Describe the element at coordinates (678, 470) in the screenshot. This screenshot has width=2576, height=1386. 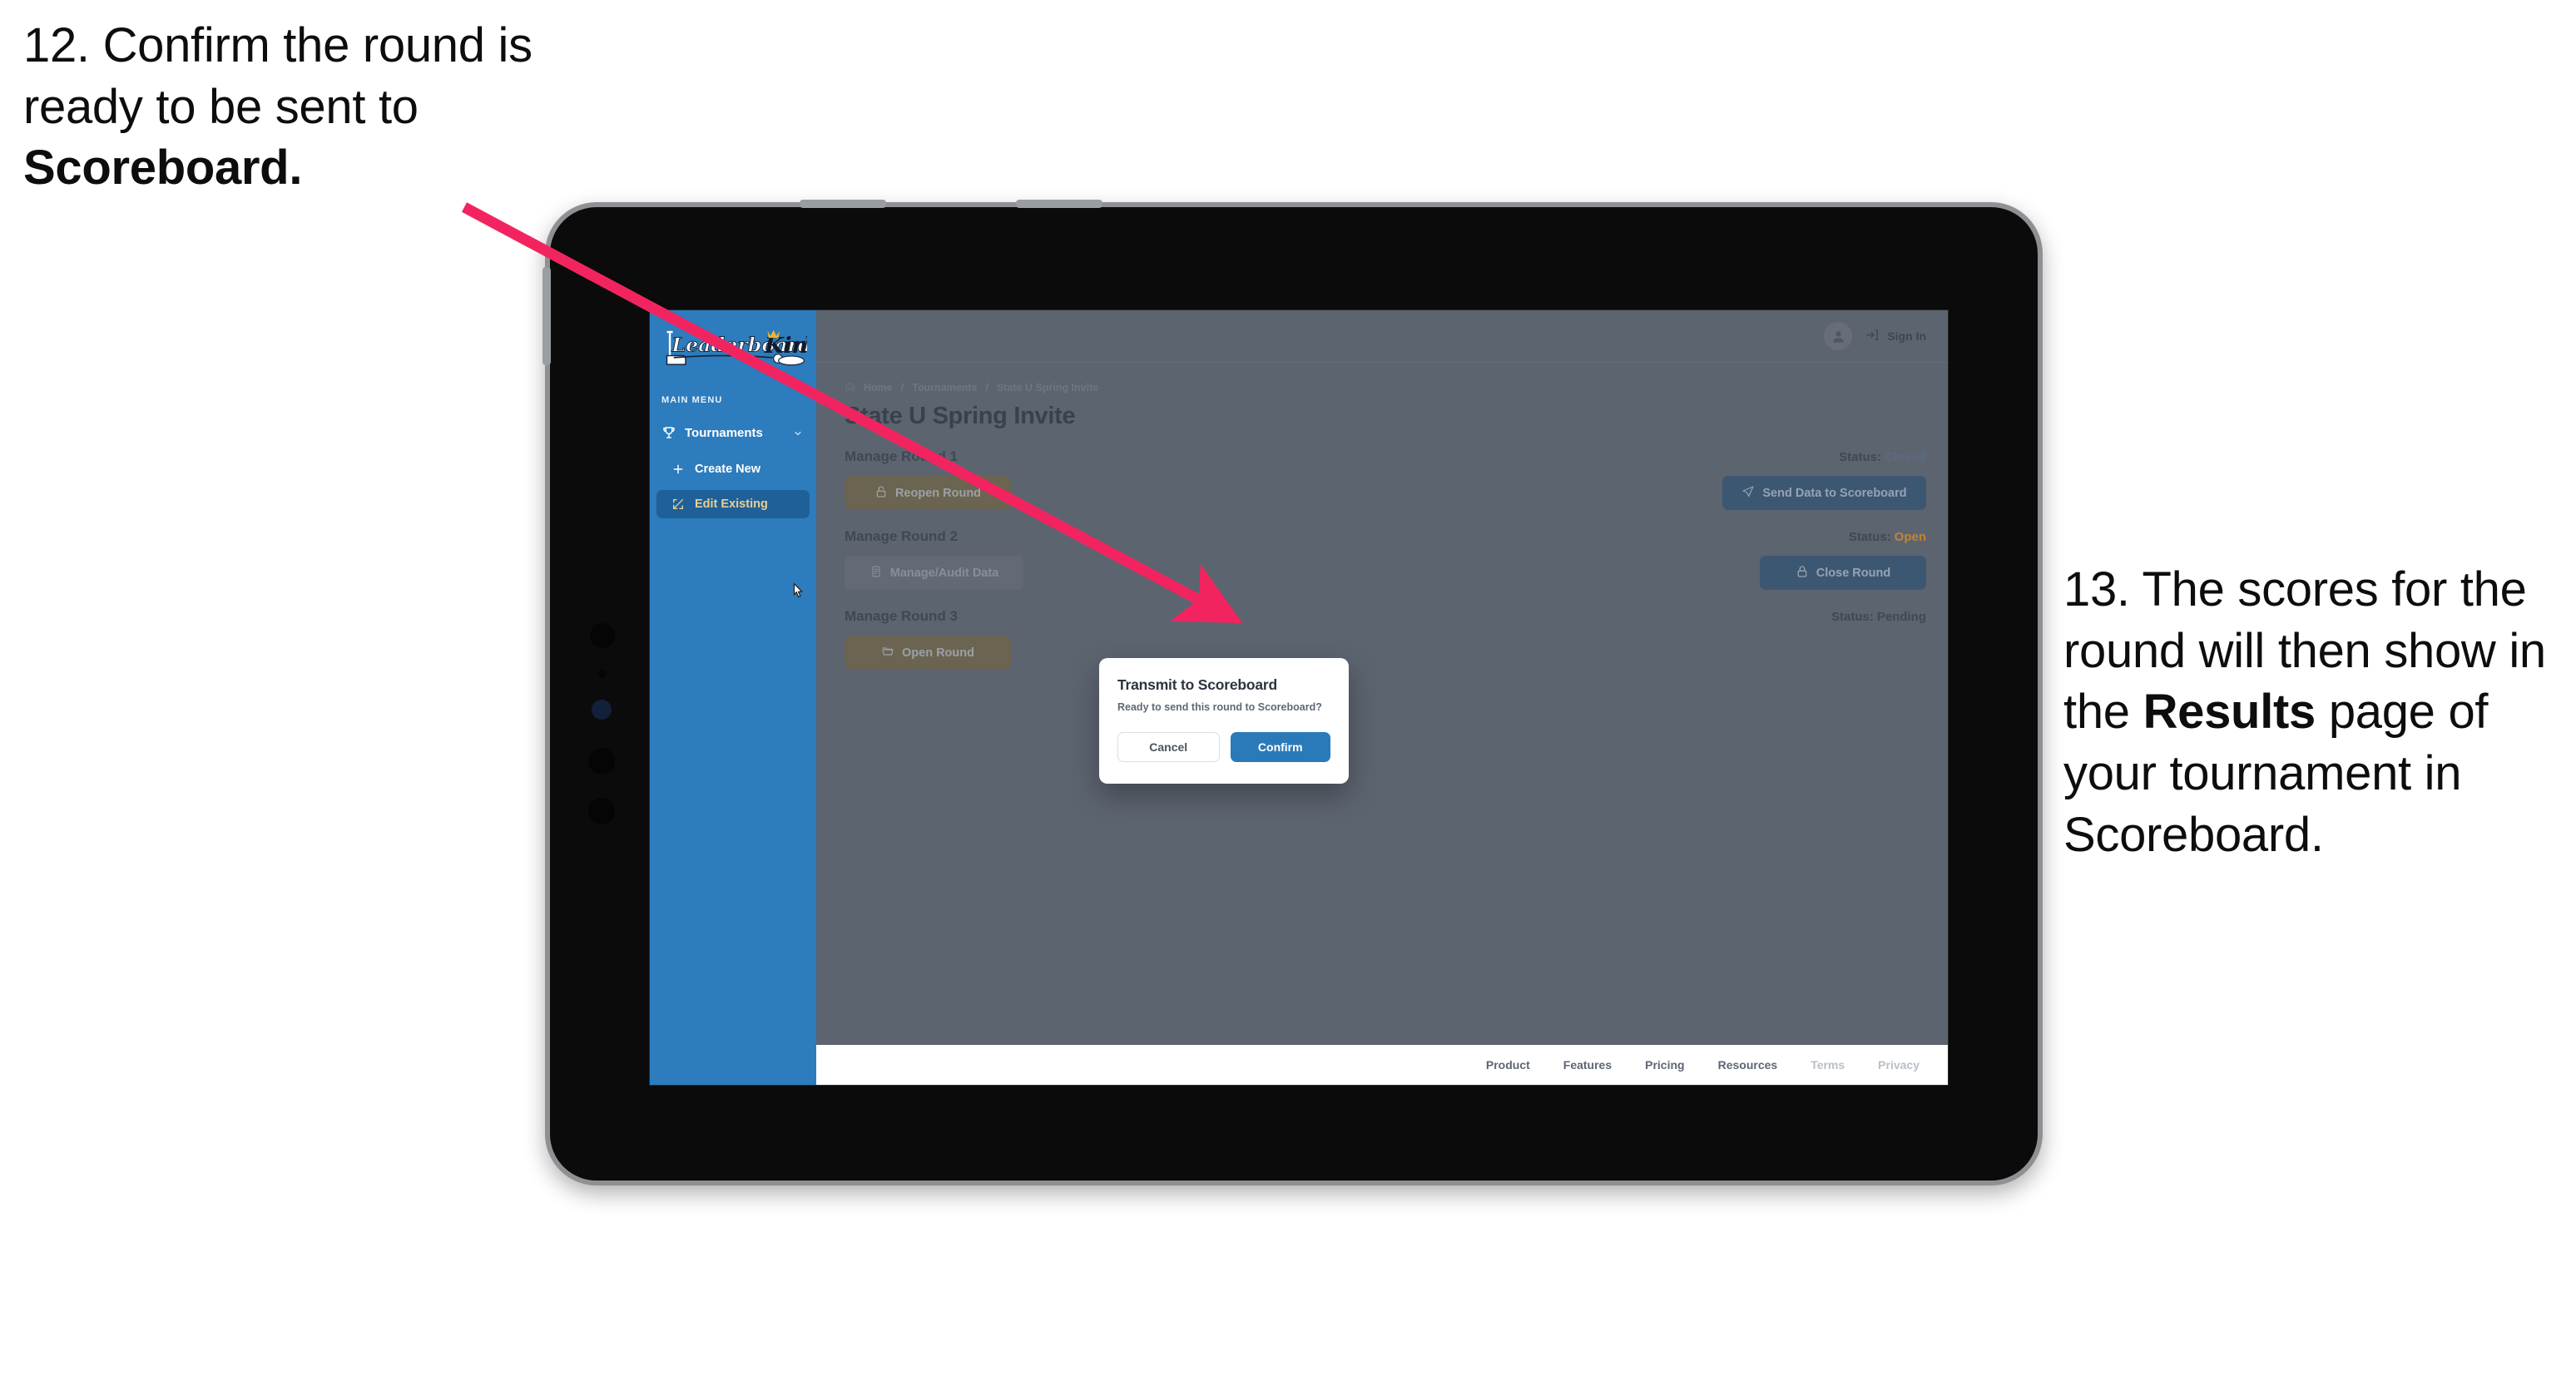
I see `plus-icon` at that location.